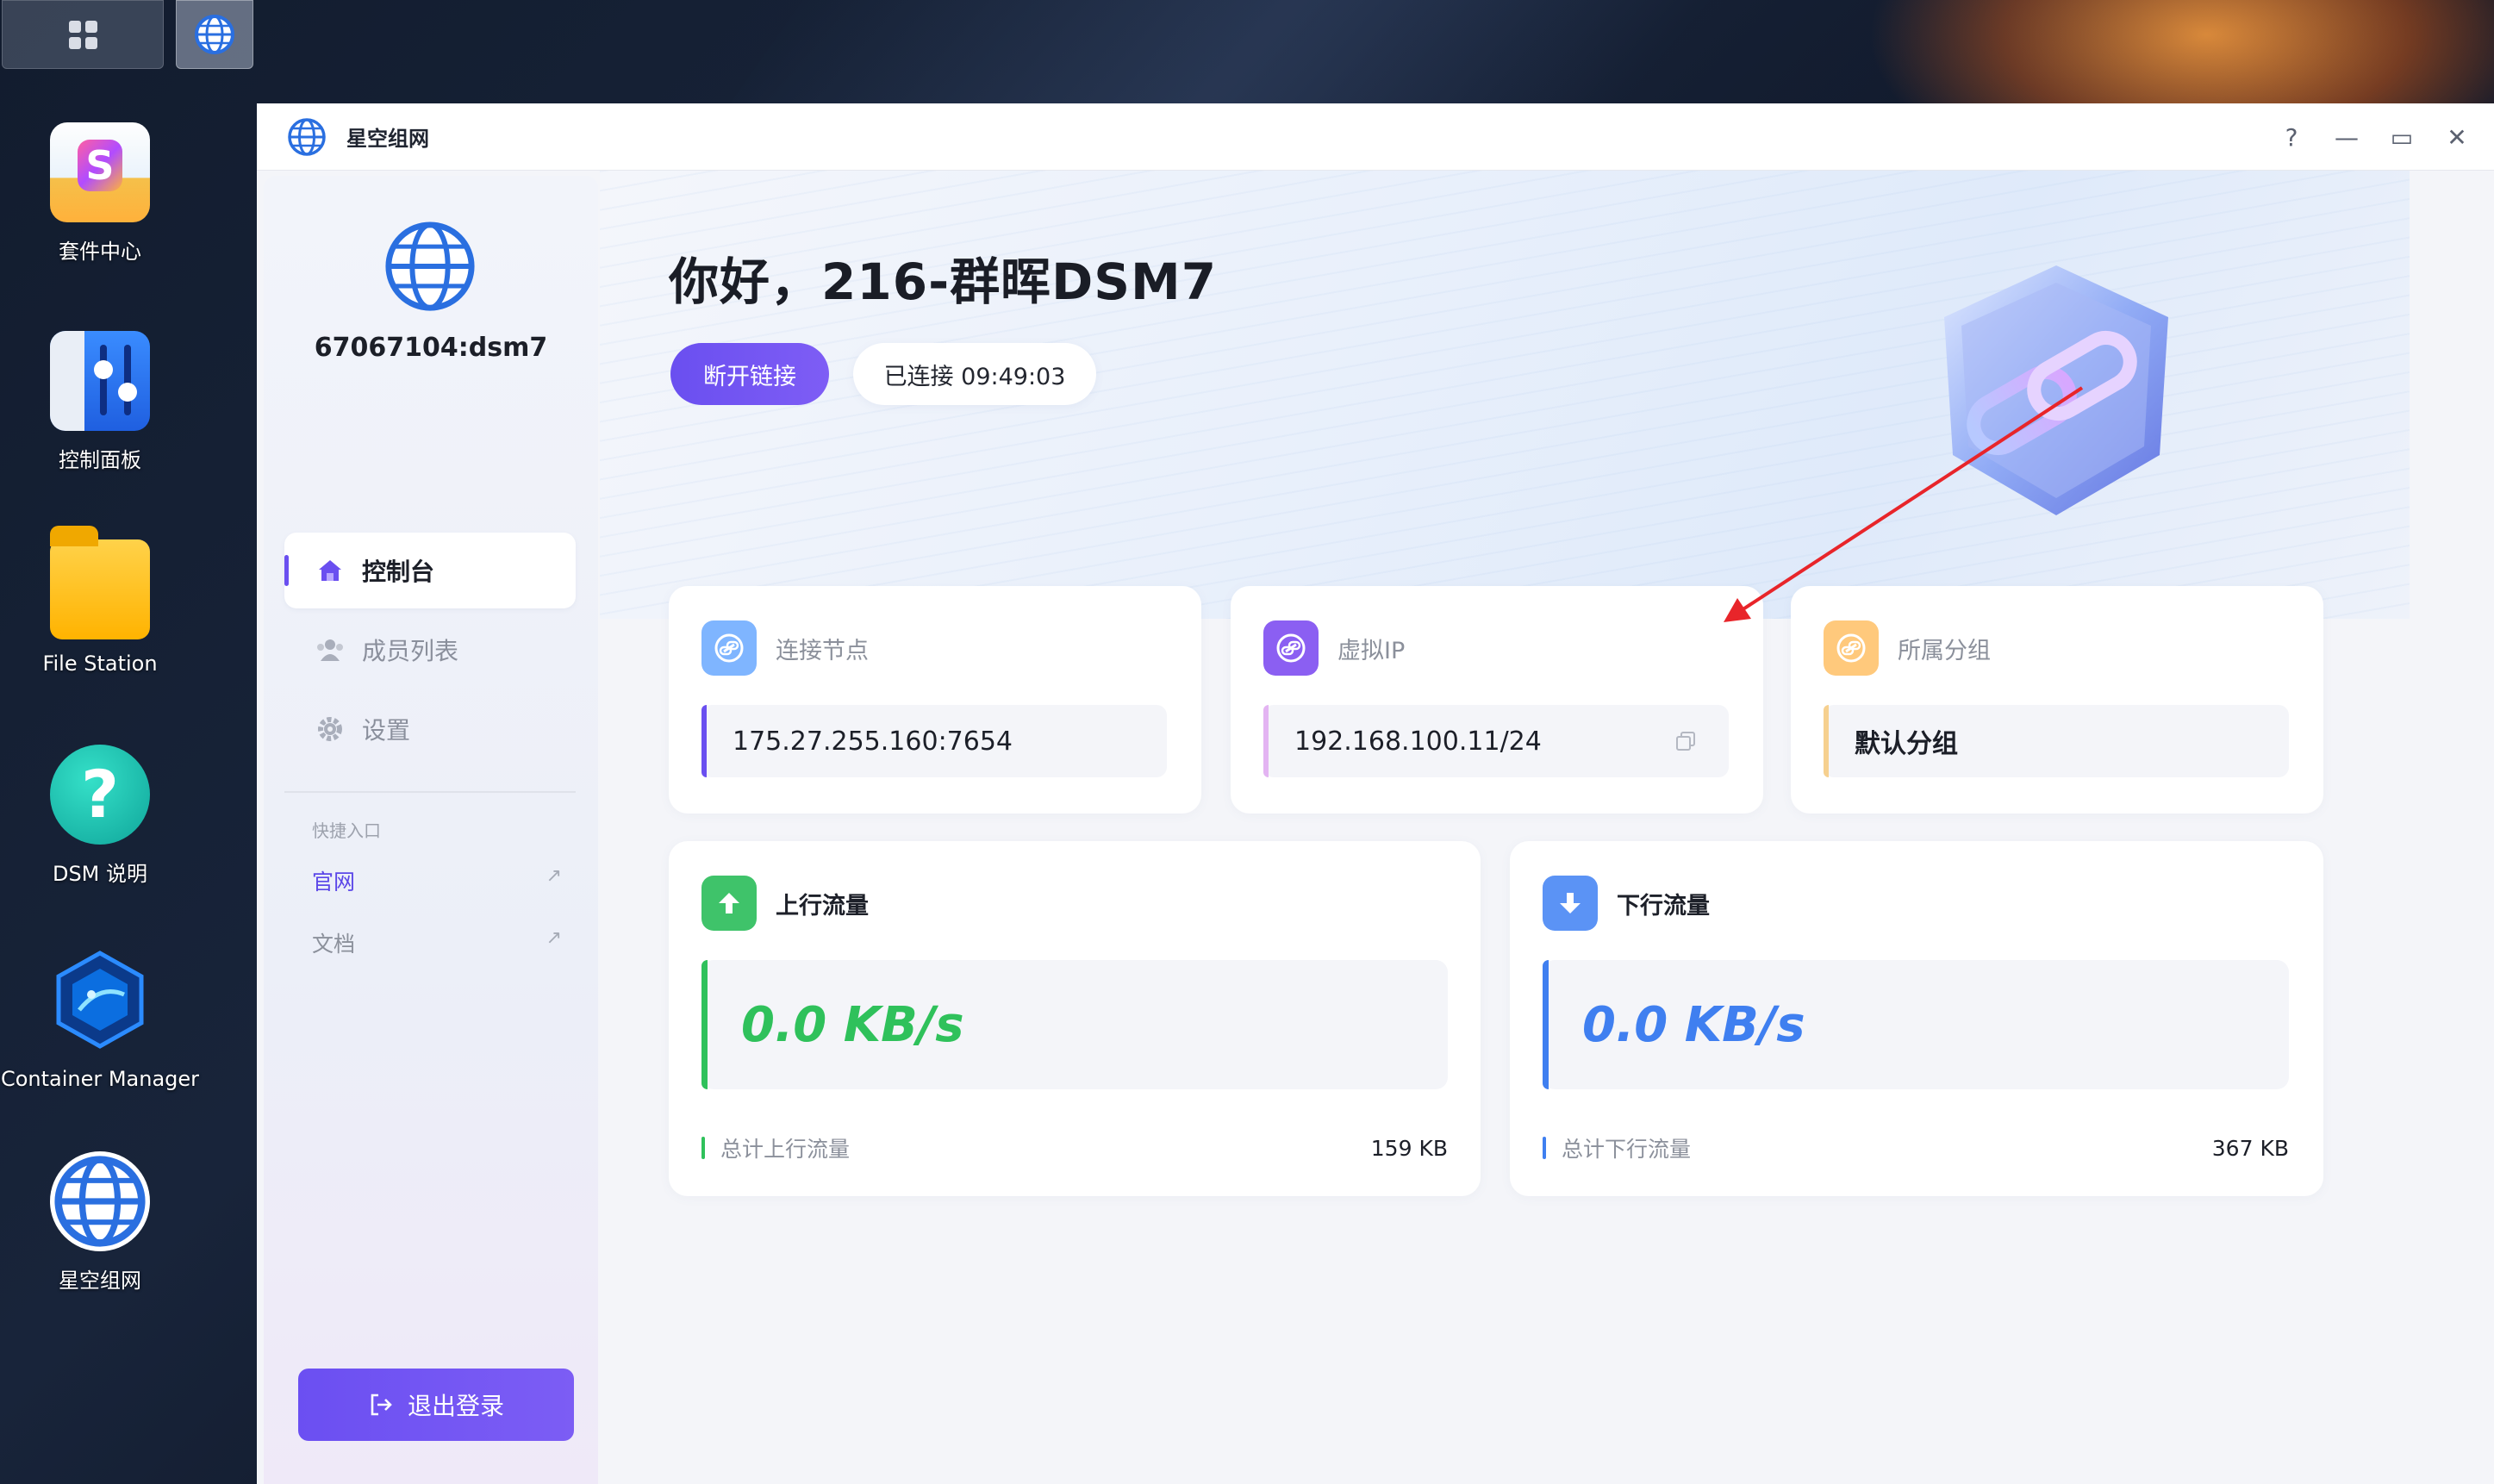 This screenshot has width=2494, height=1484. I want to click on app-grid-icon, so click(82, 35).